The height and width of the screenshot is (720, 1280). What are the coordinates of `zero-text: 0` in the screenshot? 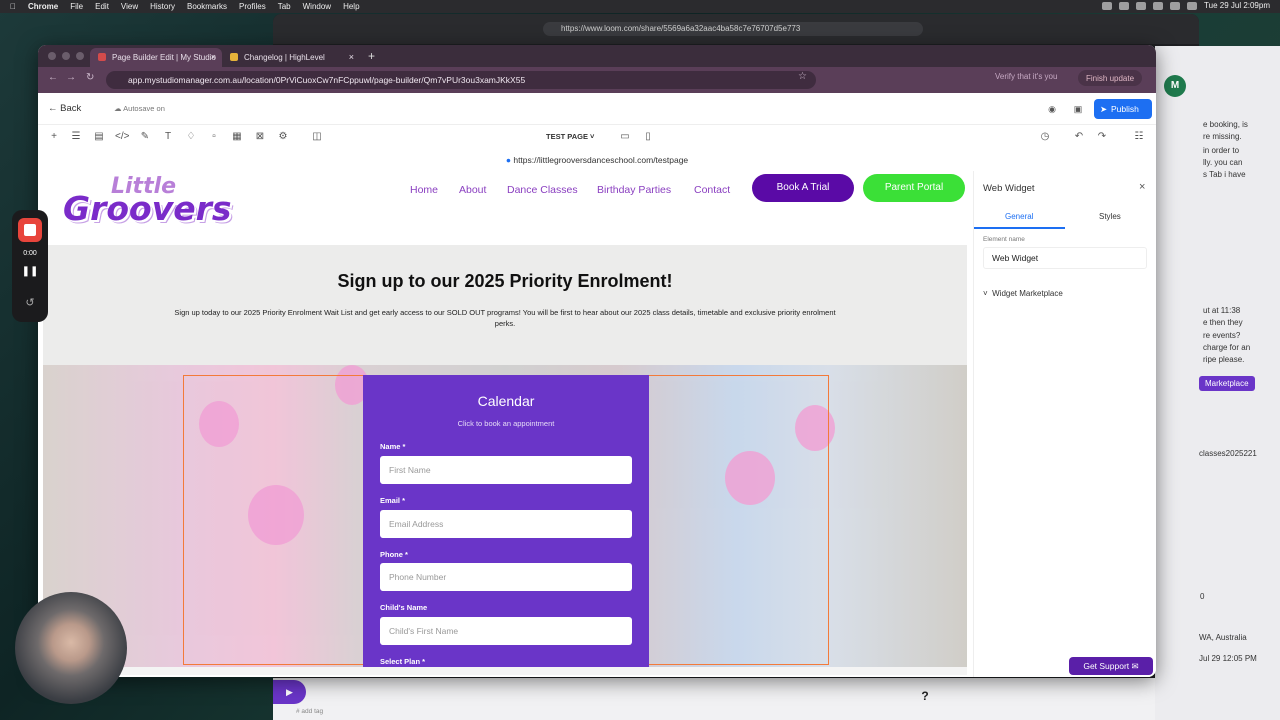 It's located at (1202, 596).